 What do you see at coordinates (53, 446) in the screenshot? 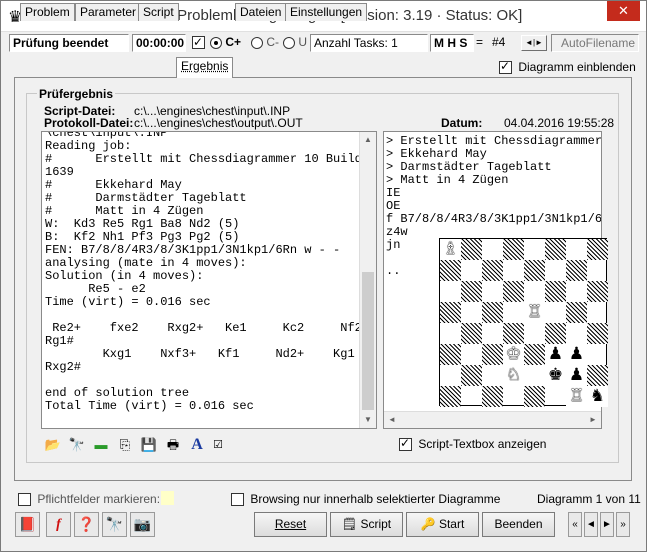
I see `open-folder-icon: 📂` at bounding box center [53, 446].